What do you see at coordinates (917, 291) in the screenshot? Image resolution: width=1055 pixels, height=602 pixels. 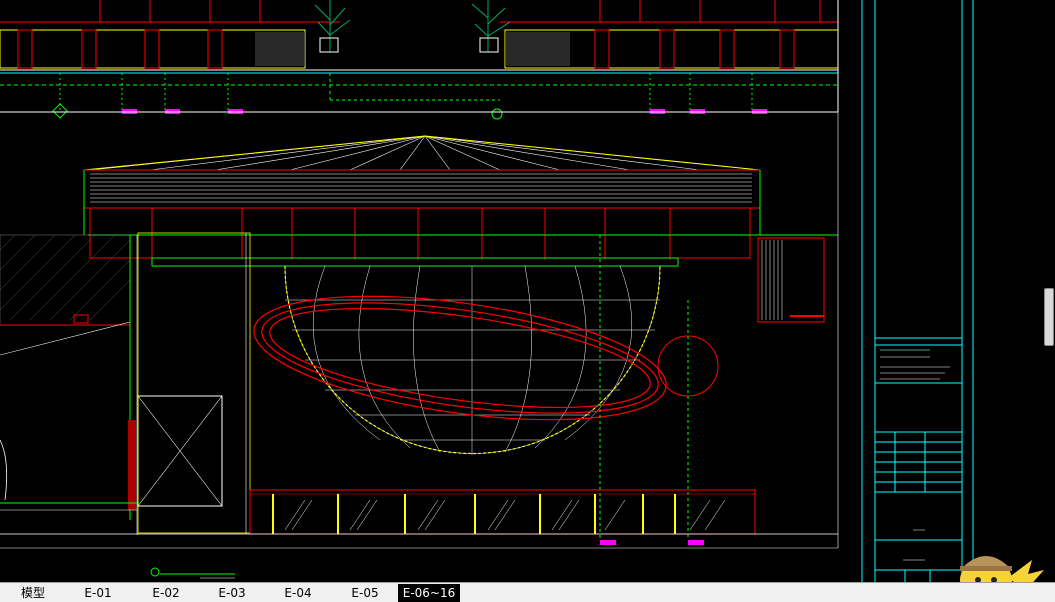 I see `title-block` at bounding box center [917, 291].